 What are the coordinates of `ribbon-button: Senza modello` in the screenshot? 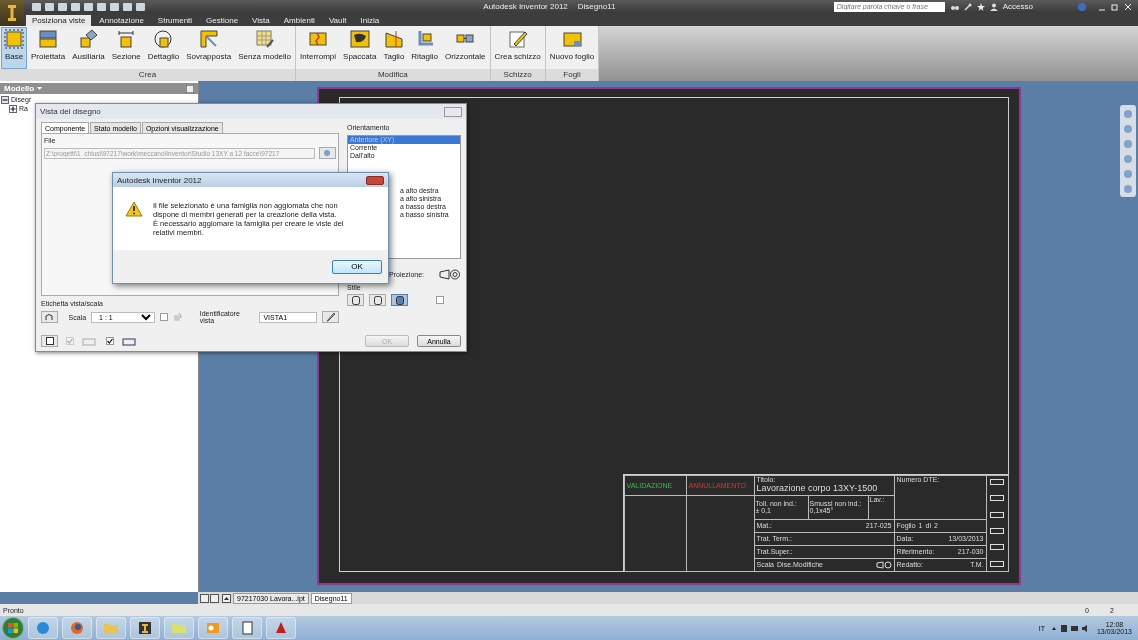 It's located at (265, 48).